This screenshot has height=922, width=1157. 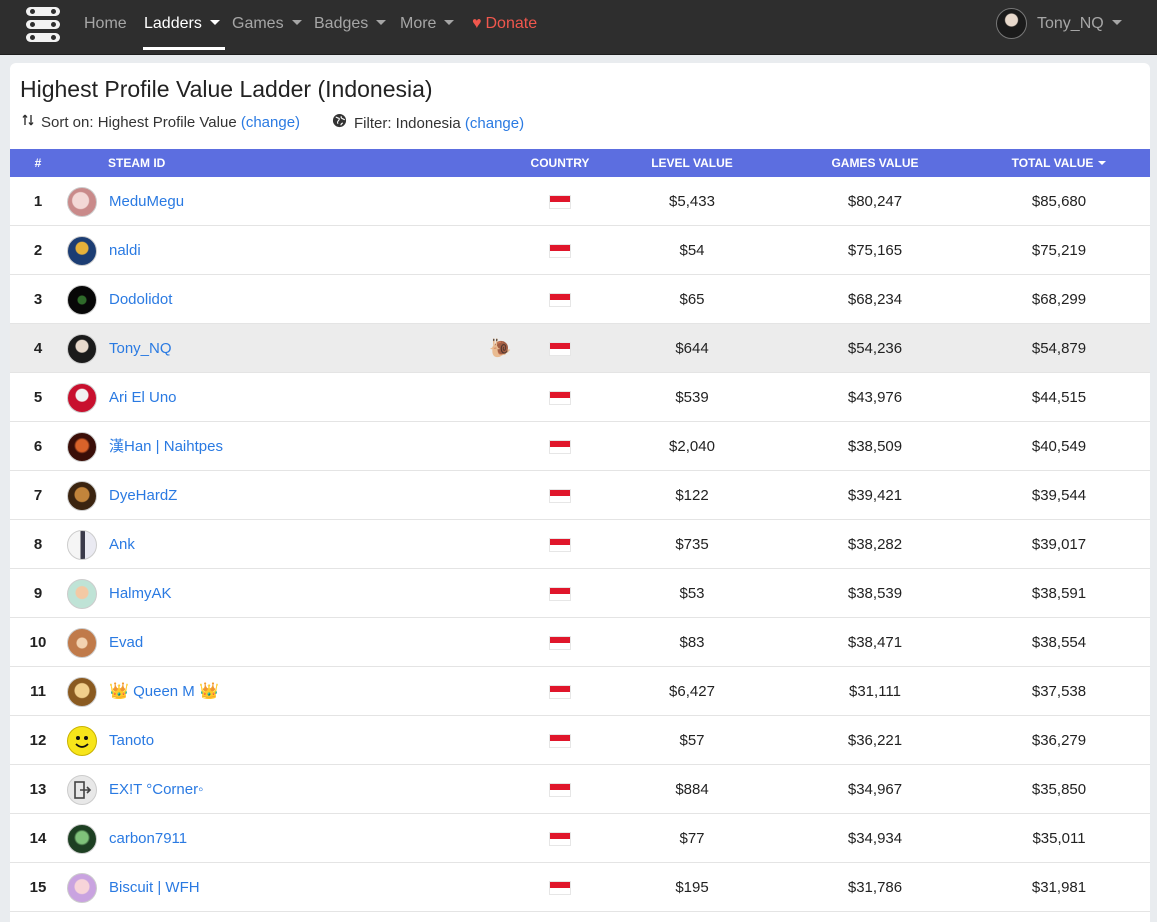 What do you see at coordinates (875, 495) in the screenshot?
I see `games-value: $39,421` at bounding box center [875, 495].